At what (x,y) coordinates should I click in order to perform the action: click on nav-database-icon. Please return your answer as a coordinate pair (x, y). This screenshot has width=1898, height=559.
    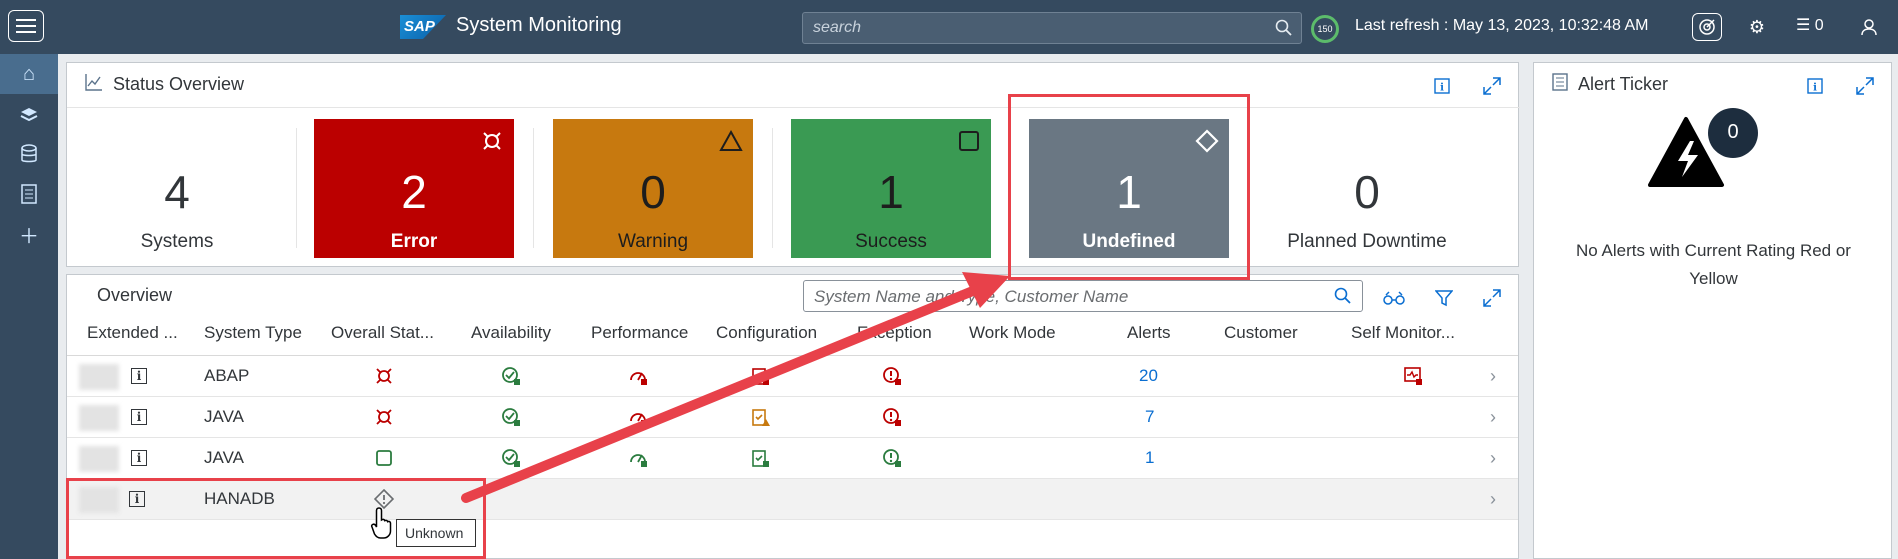
    Looking at the image, I should click on (29, 154).